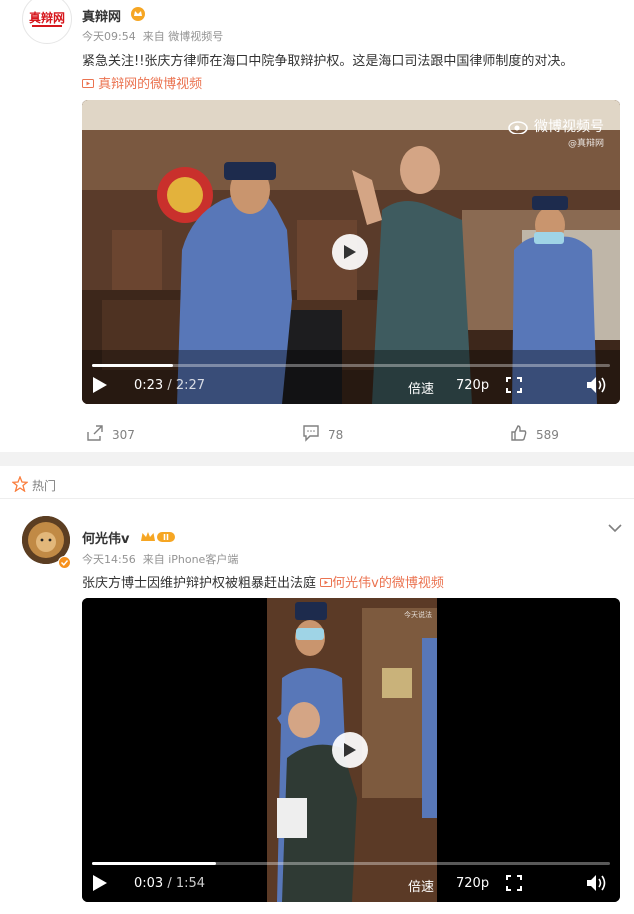 The height and width of the screenshot is (914, 634). What do you see at coordinates (149, 883) in the screenshot?
I see `video-time-current: 0:03` at bounding box center [149, 883].